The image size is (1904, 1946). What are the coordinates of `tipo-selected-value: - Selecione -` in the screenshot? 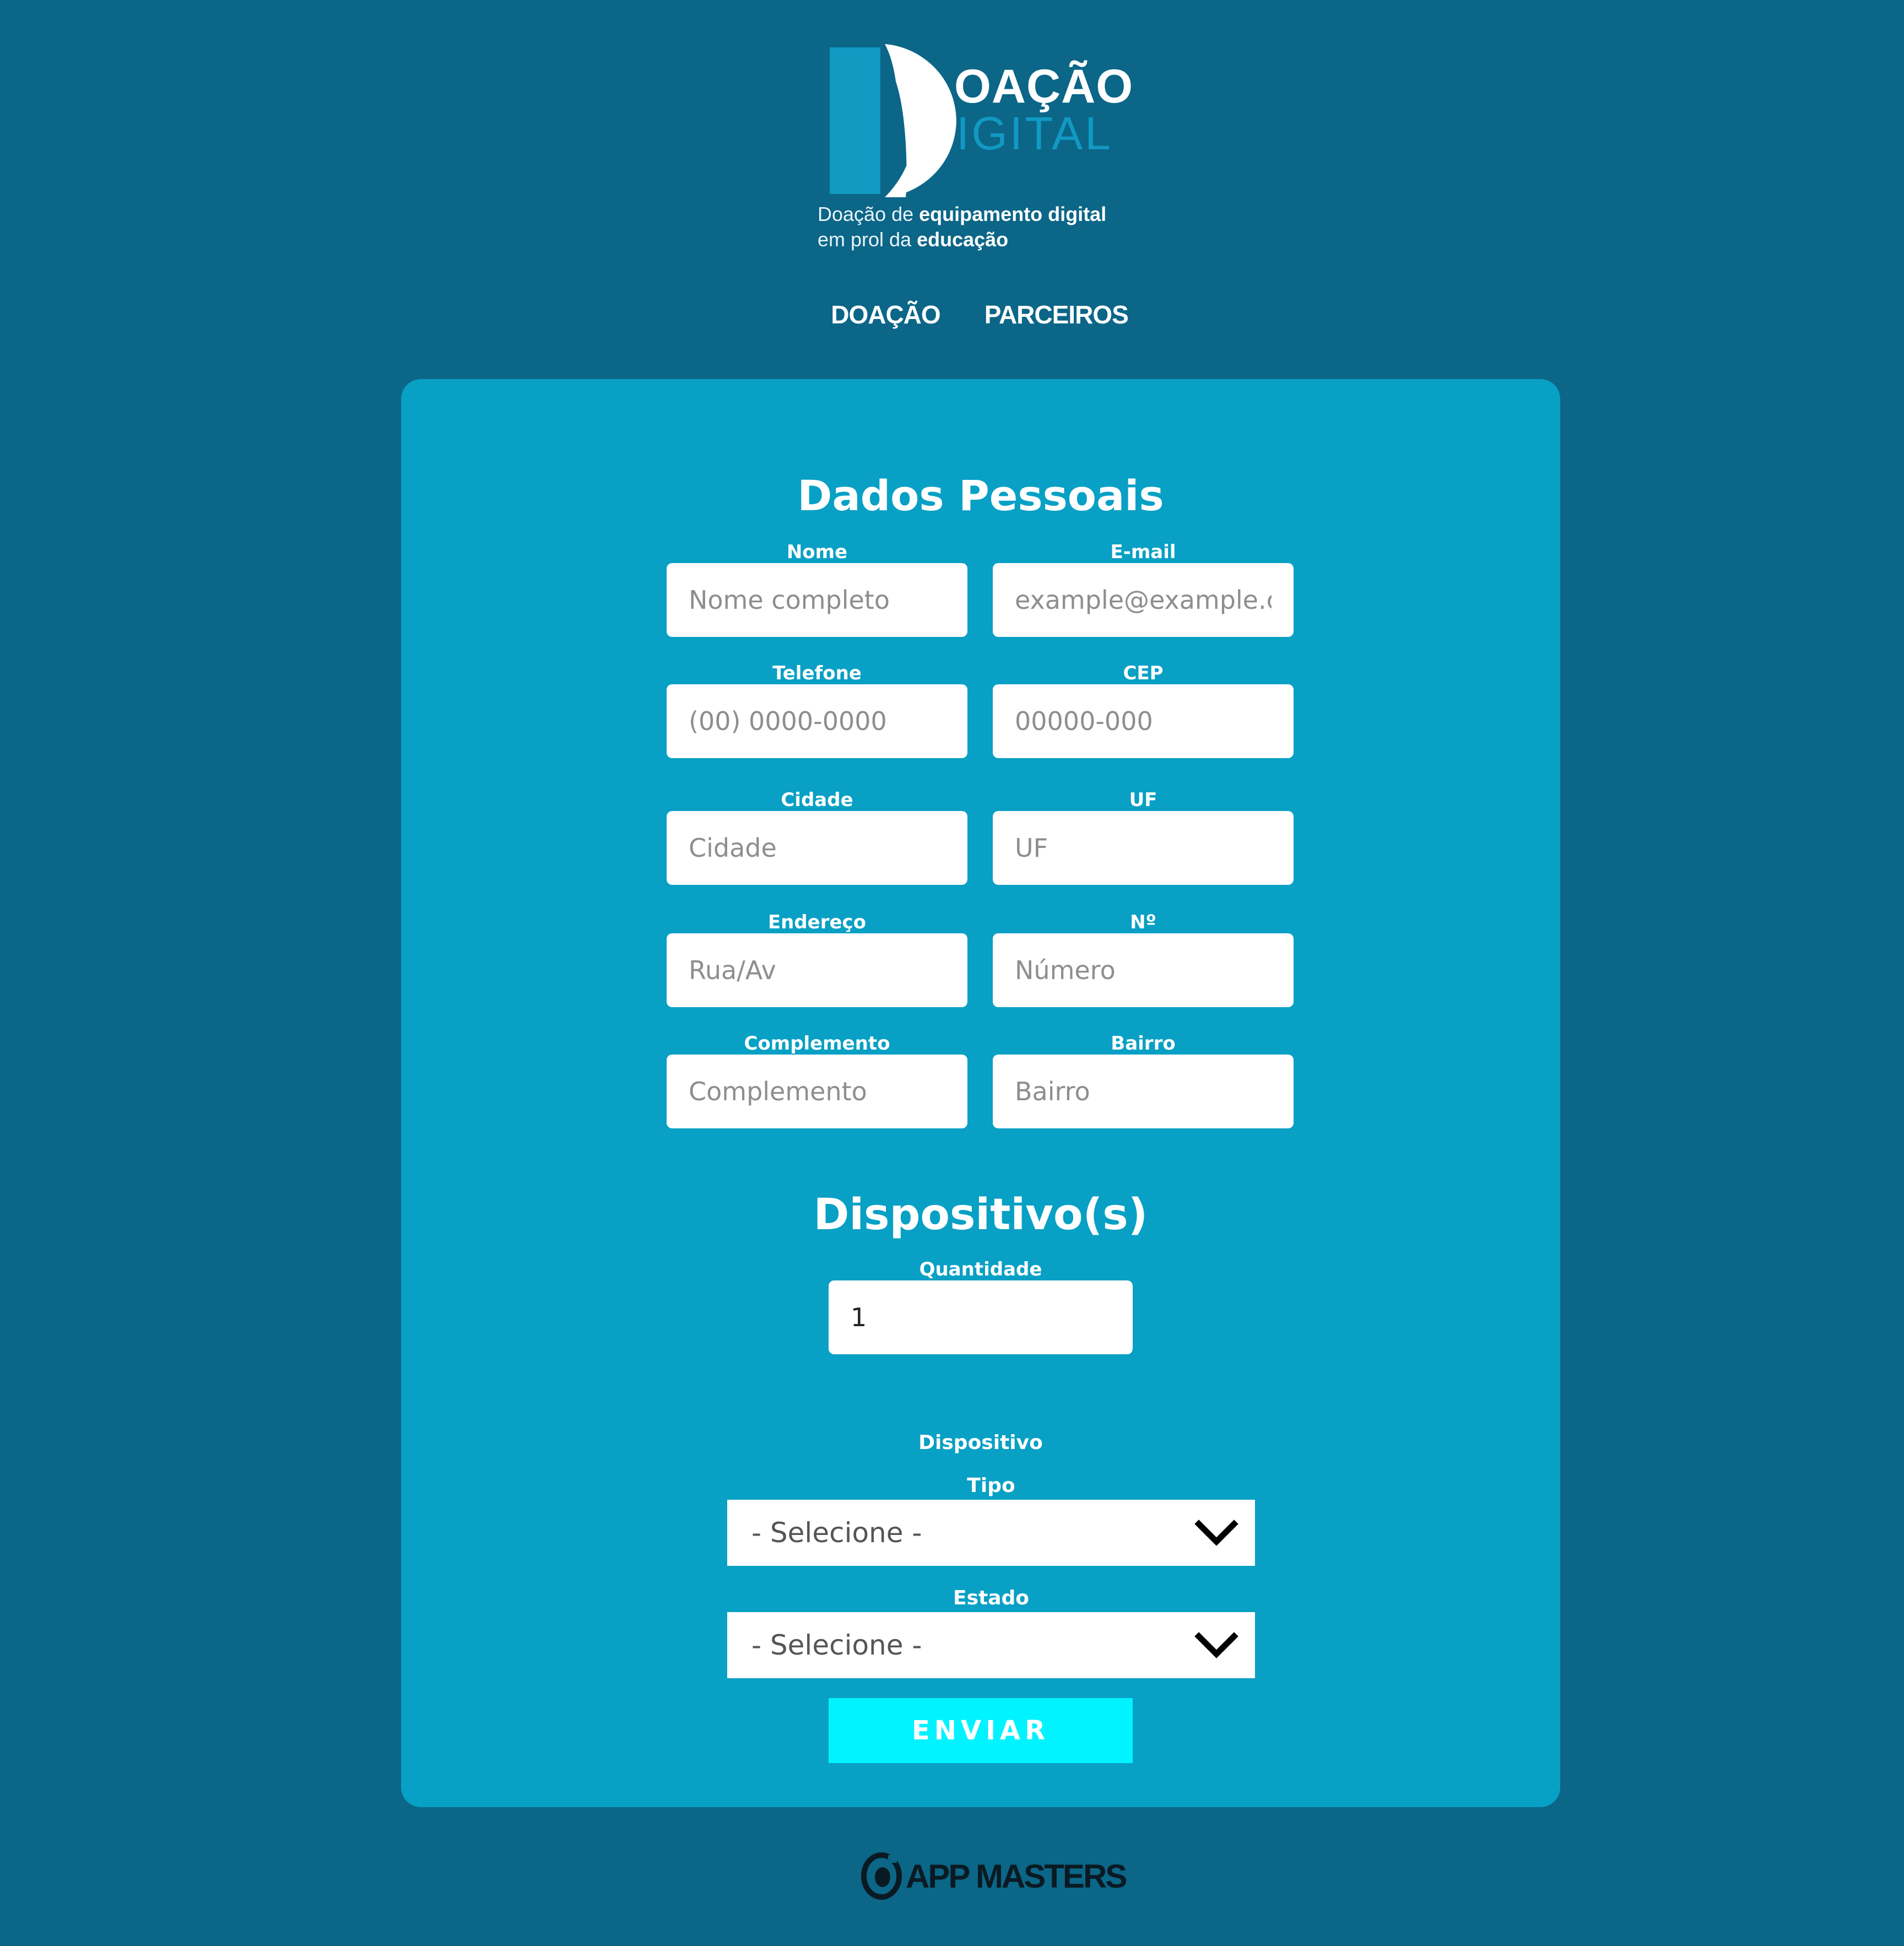 It's located at (836, 1533).